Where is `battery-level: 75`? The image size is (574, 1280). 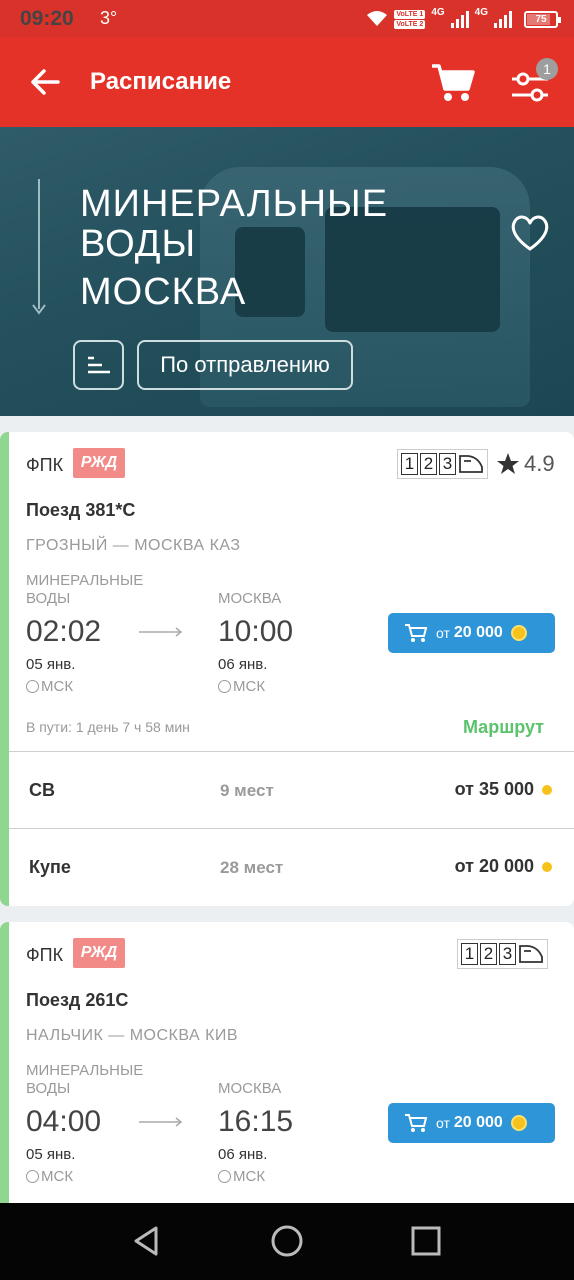
battery-level: 75 is located at coordinates (541, 19).